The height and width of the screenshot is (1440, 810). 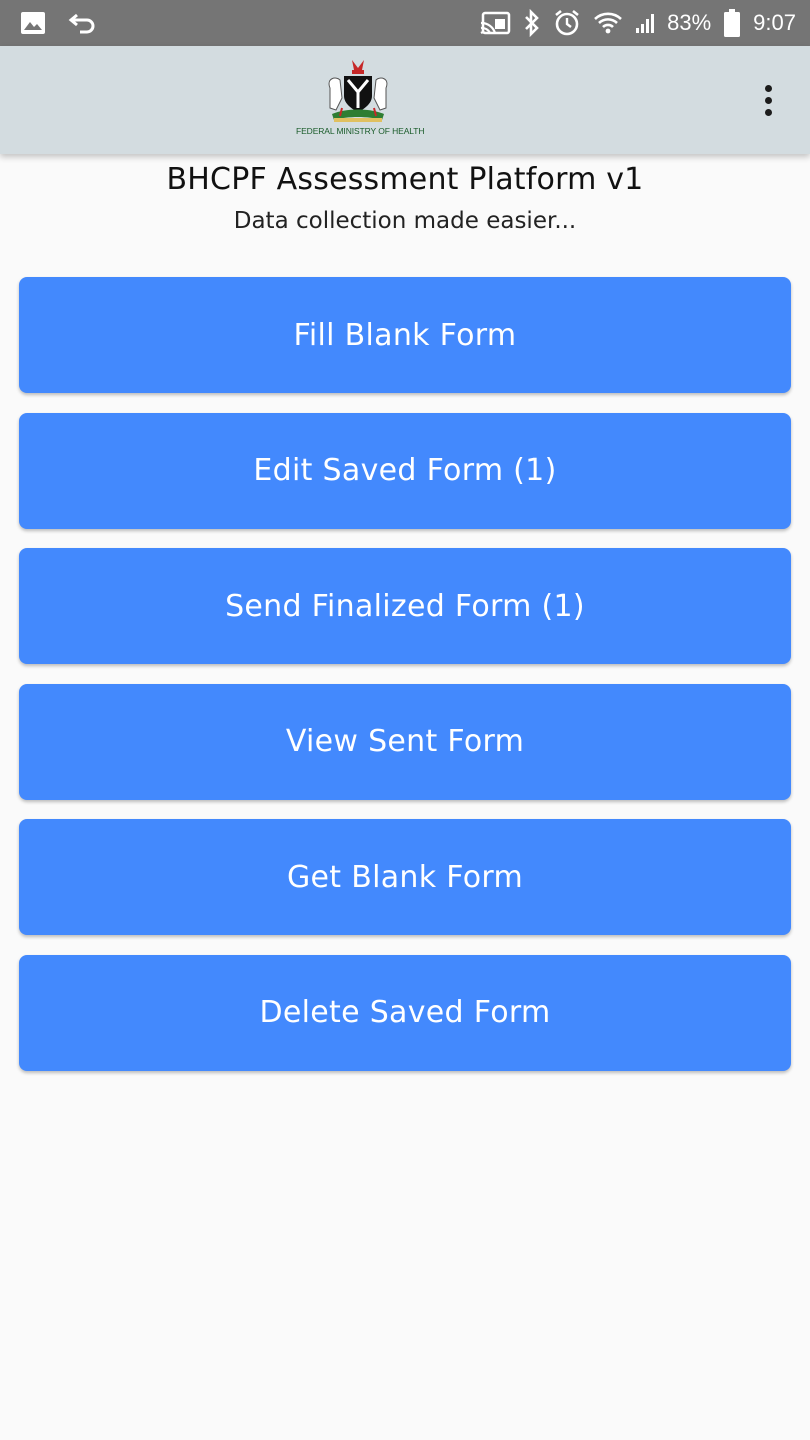 What do you see at coordinates (405, 23) in the screenshot?
I see `status-bar: 83% 9:07` at bounding box center [405, 23].